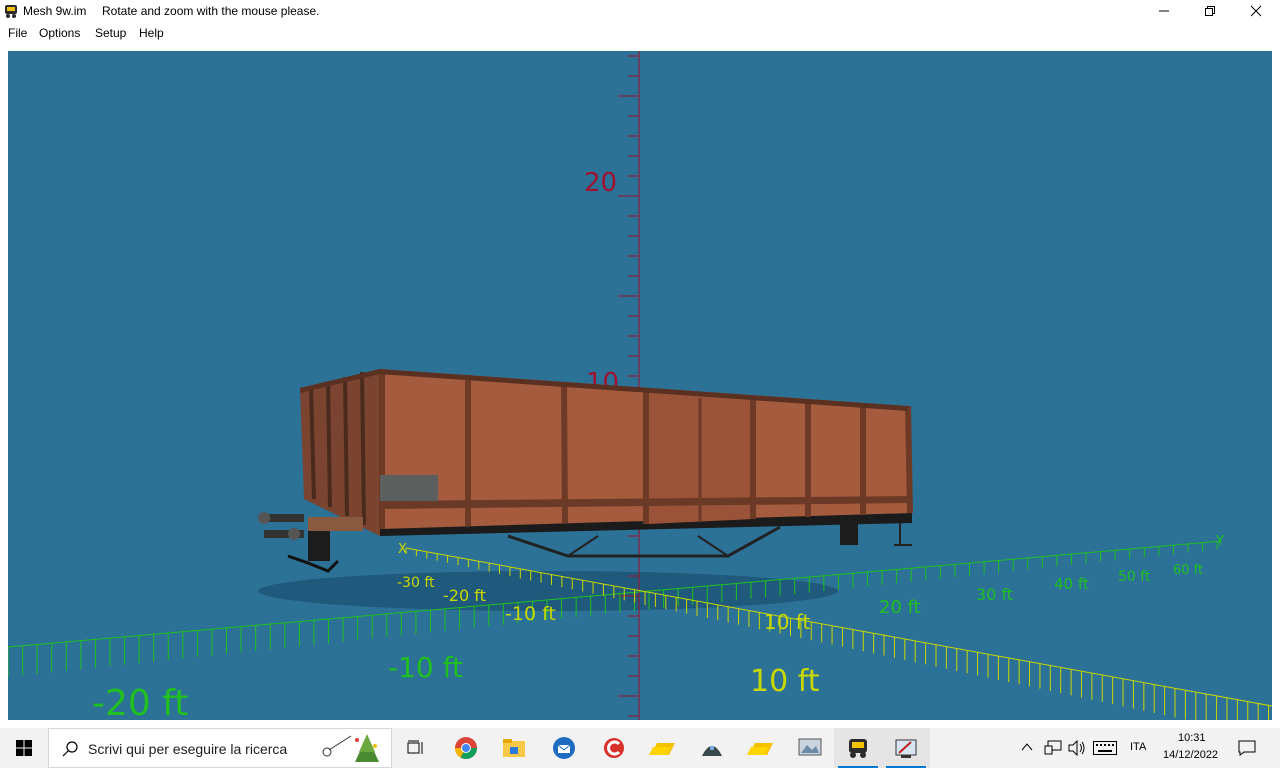 This screenshot has height=768, width=1280. I want to click on menu-help: Help, so click(151, 33).